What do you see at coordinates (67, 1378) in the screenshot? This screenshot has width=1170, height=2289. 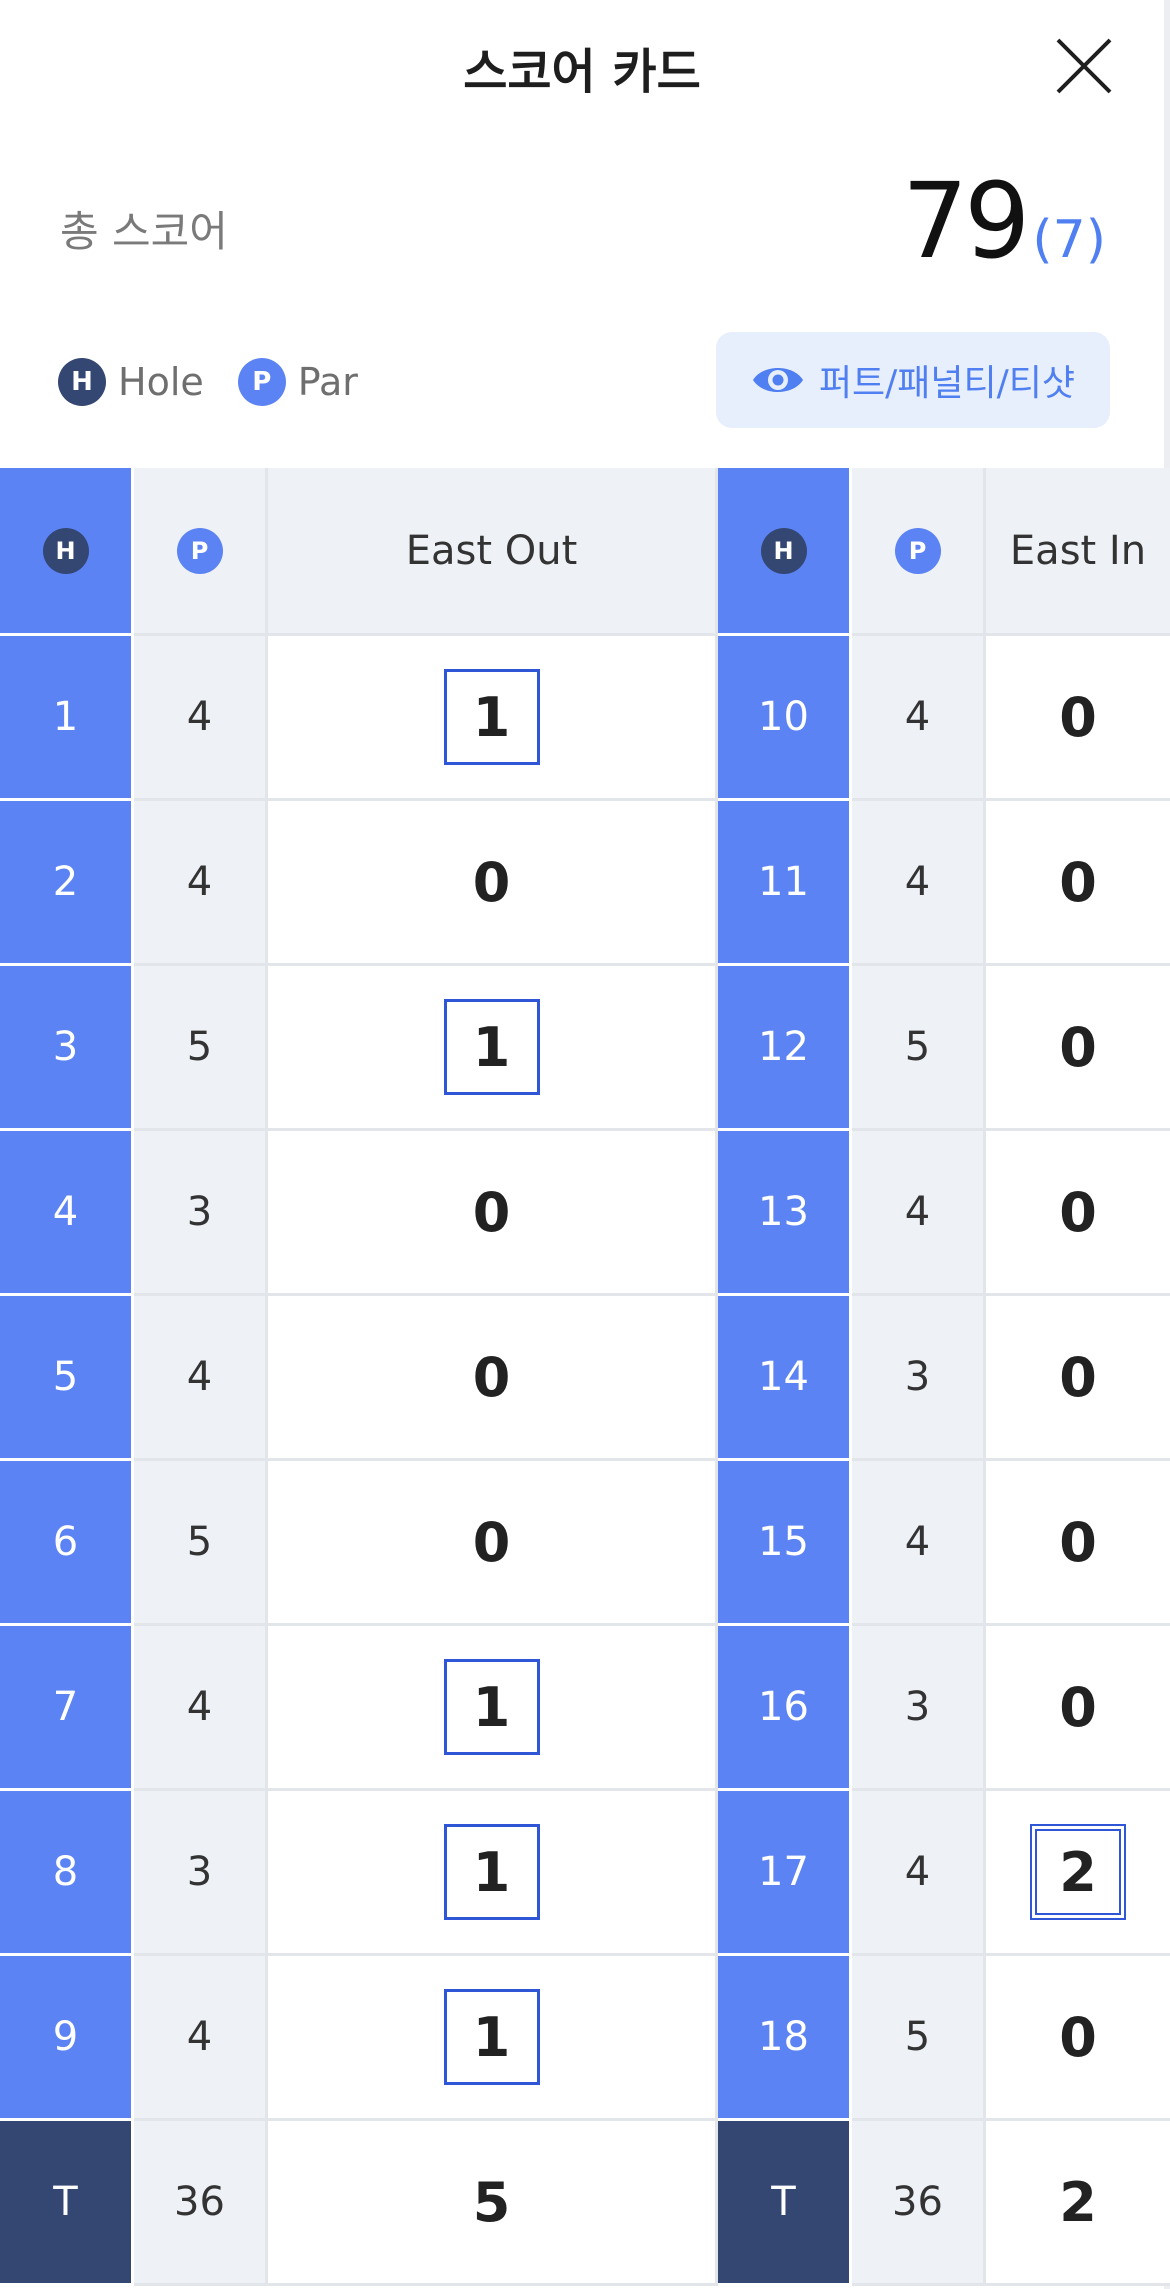 I see `hole-number: 5` at bounding box center [67, 1378].